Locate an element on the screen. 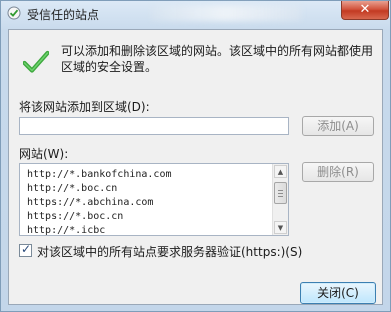 This screenshot has width=391, height=312. title-bar: 受信任的站点 ✕ is located at coordinates (195, 14).